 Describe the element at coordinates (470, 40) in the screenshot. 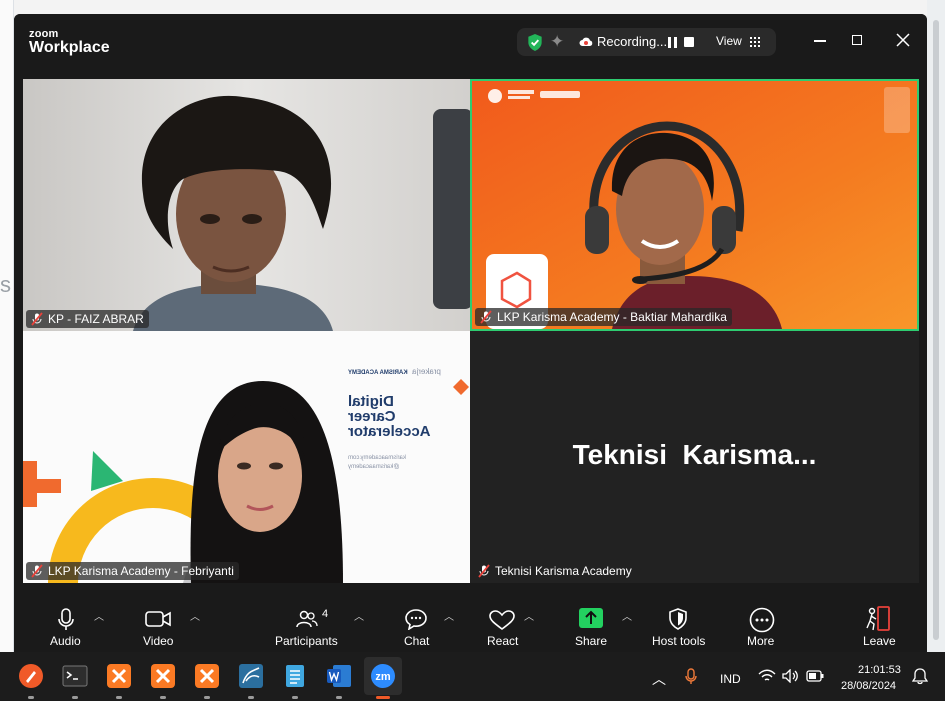

I see `title-bar: zoom Workplace ✦ Recording... View` at that location.